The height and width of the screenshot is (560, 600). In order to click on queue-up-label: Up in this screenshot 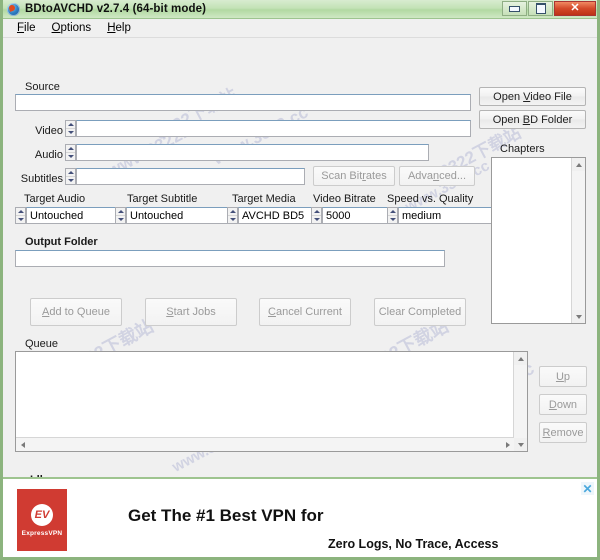, I will do `click(563, 376)`.